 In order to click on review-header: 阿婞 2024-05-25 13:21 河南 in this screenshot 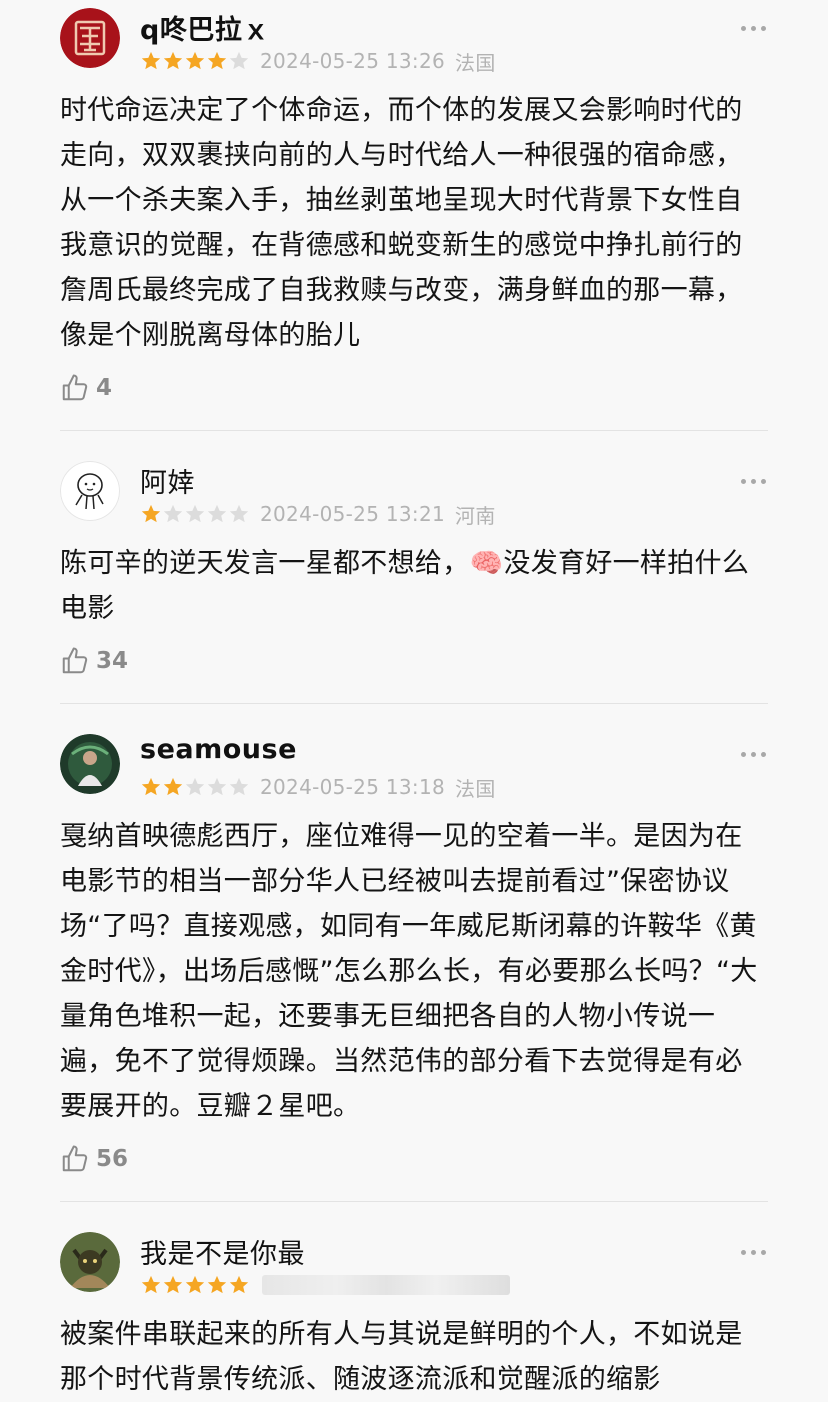, I will do `click(414, 495)`.